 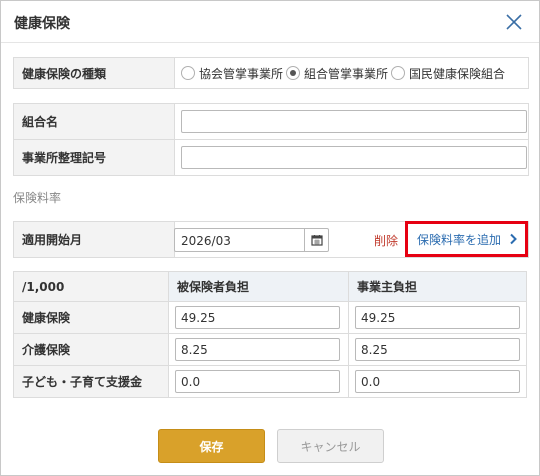 I want to click on child-employer-cell, so click(x=437, y=381).